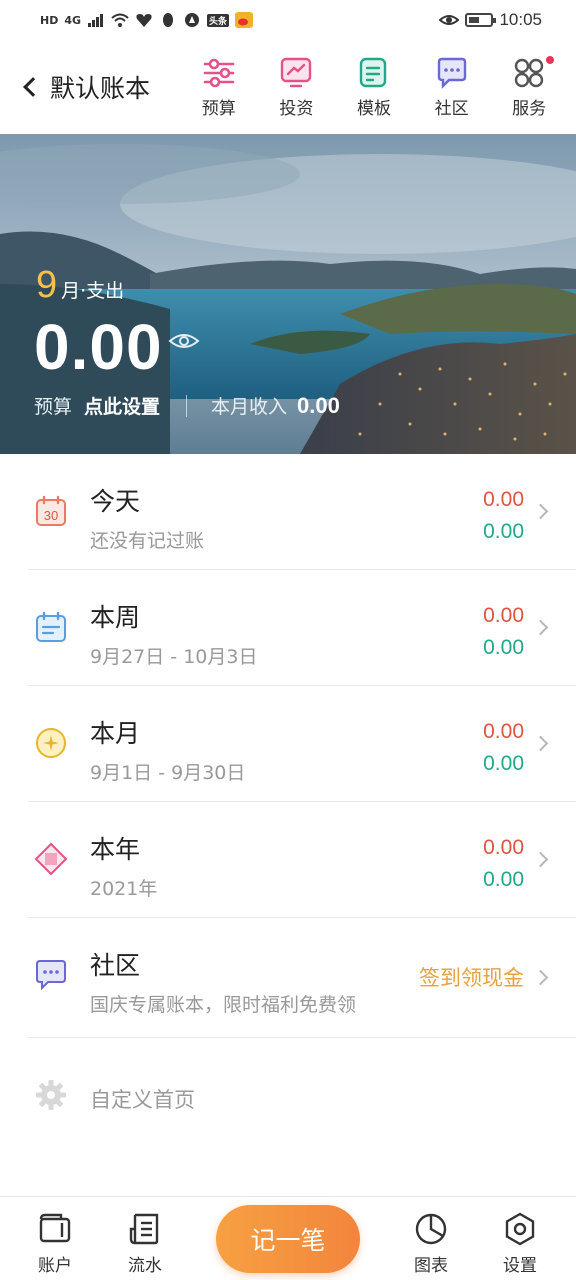 Image resolution: width=576 pixels, height=1280 pixels. I want to click on nav-settings-label: 设置, so click(520, 1266).